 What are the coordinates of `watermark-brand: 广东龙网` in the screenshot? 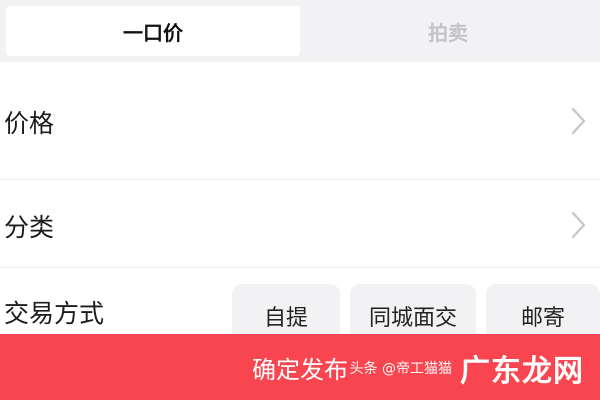 It's located at (522, 371).